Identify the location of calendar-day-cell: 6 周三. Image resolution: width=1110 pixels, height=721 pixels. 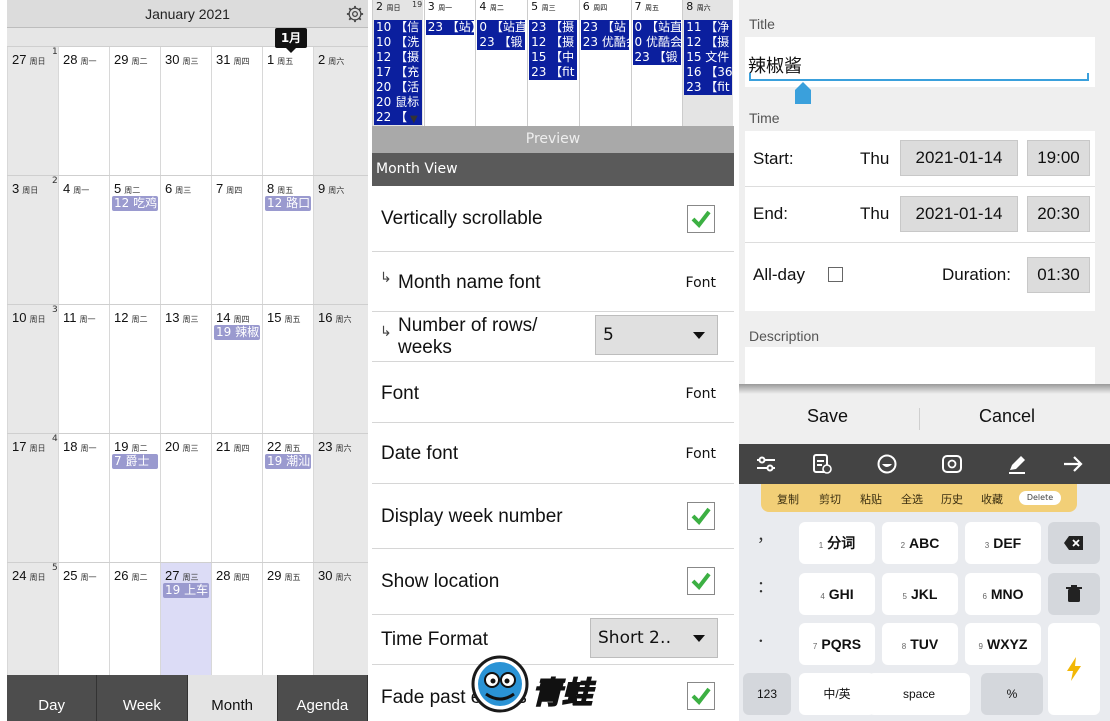
(185, 240).